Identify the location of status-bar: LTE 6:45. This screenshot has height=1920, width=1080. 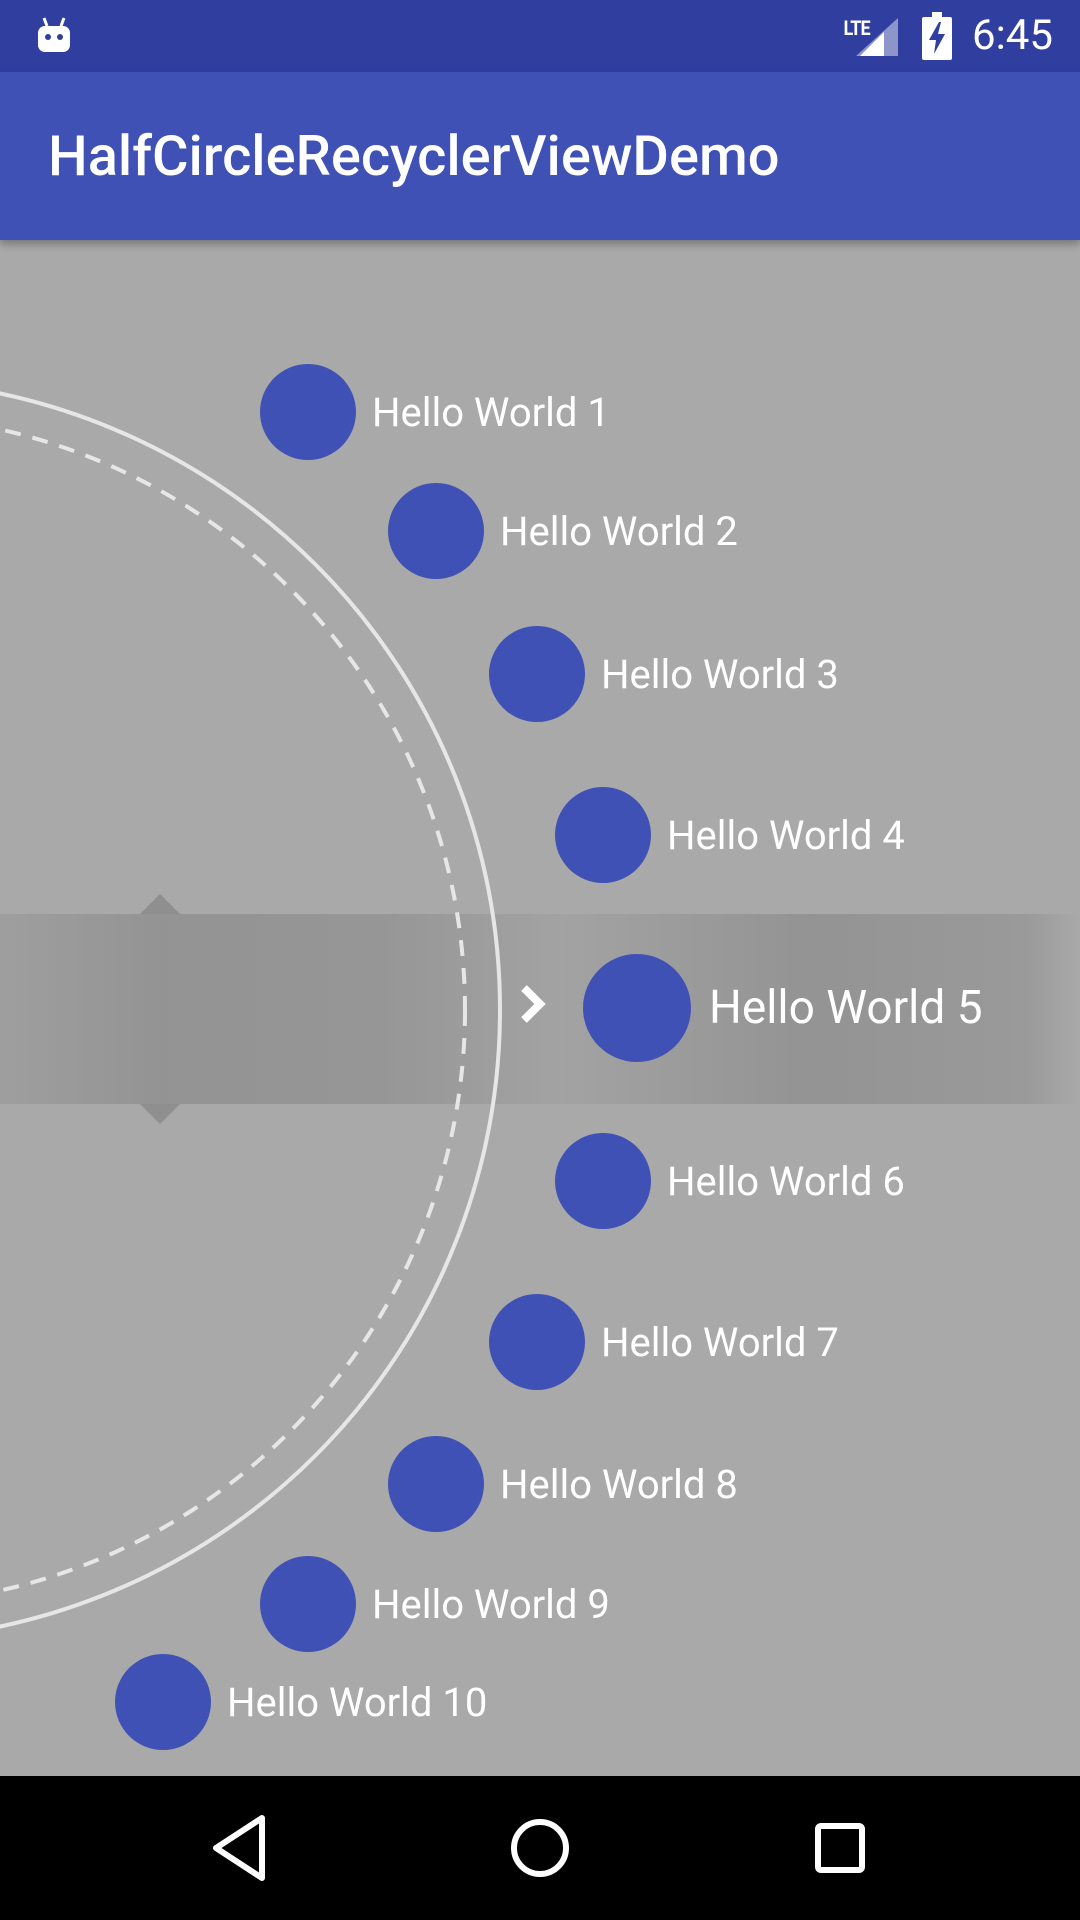
(540, 36).